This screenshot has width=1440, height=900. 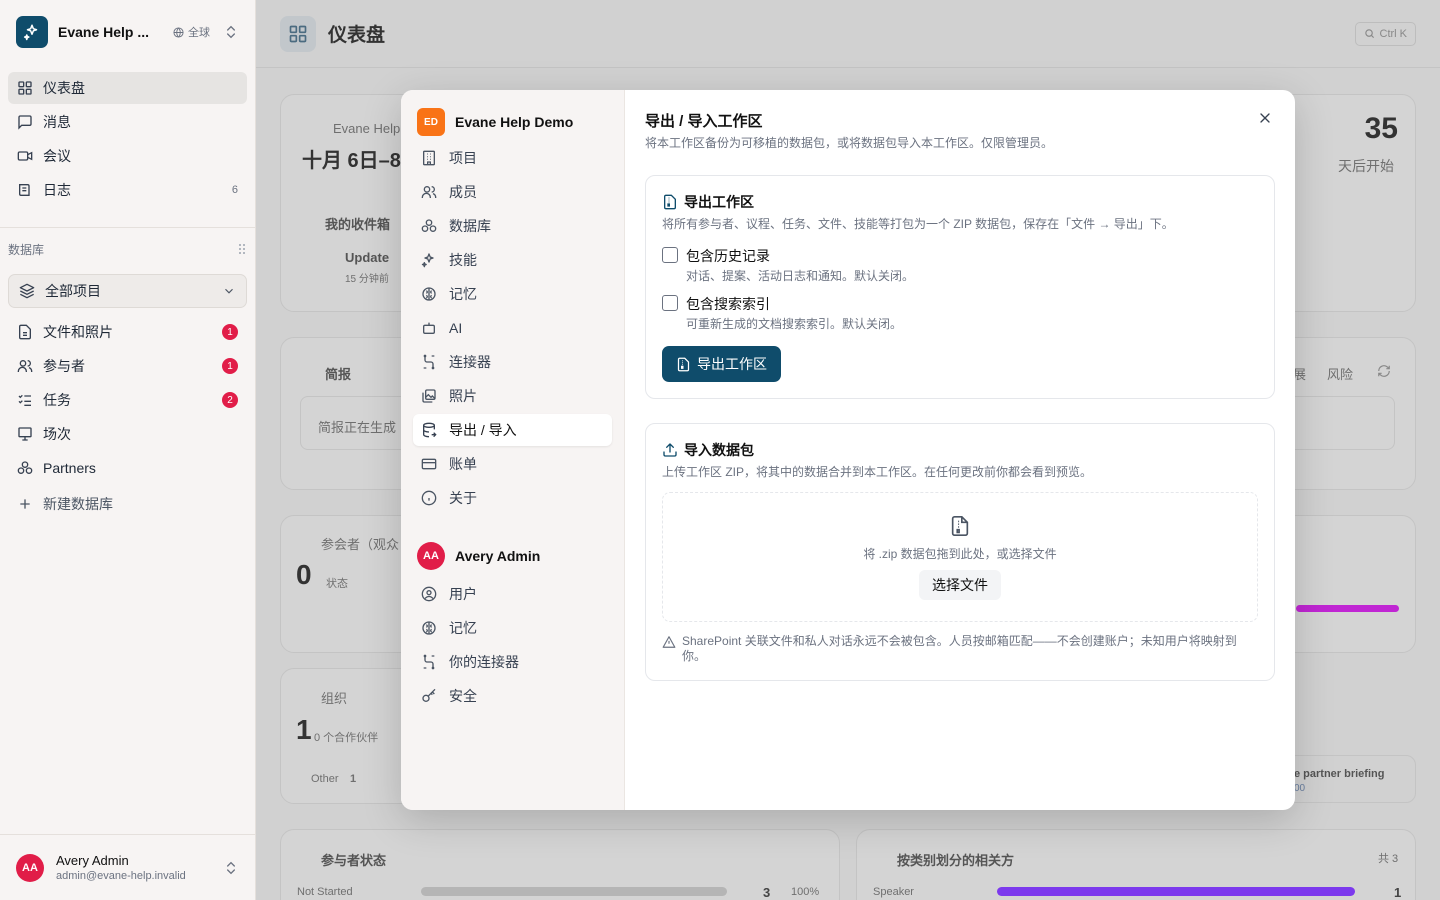 I want to click on settings-nav-label: 用户, so click(x=463, y=594).